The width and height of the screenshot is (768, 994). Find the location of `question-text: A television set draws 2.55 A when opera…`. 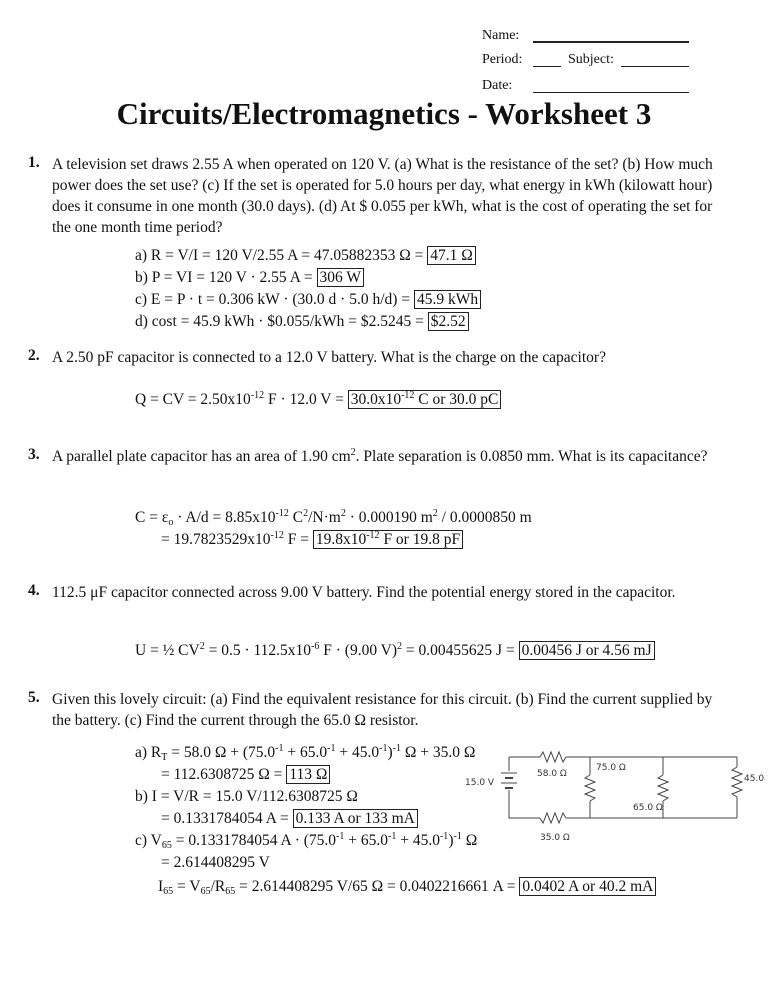

question-text: A television set draws 2.55 A when opera… is located at coordinates (382, 196).